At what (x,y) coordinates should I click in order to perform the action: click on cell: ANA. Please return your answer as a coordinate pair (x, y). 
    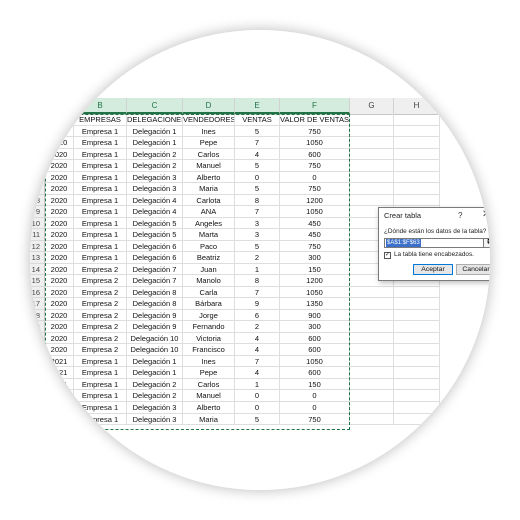
    Looking at the image, I should click on (209, 212).